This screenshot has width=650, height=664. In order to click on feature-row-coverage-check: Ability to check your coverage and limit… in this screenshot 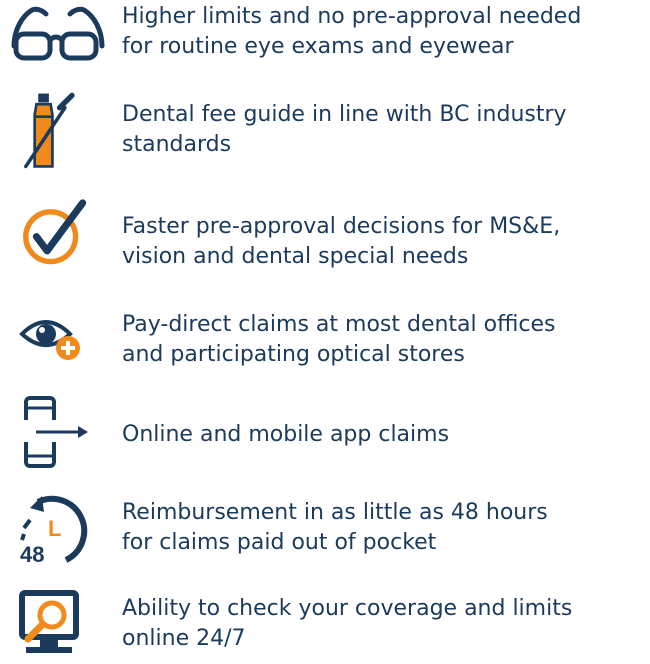, I will do `click(325, 621)`.